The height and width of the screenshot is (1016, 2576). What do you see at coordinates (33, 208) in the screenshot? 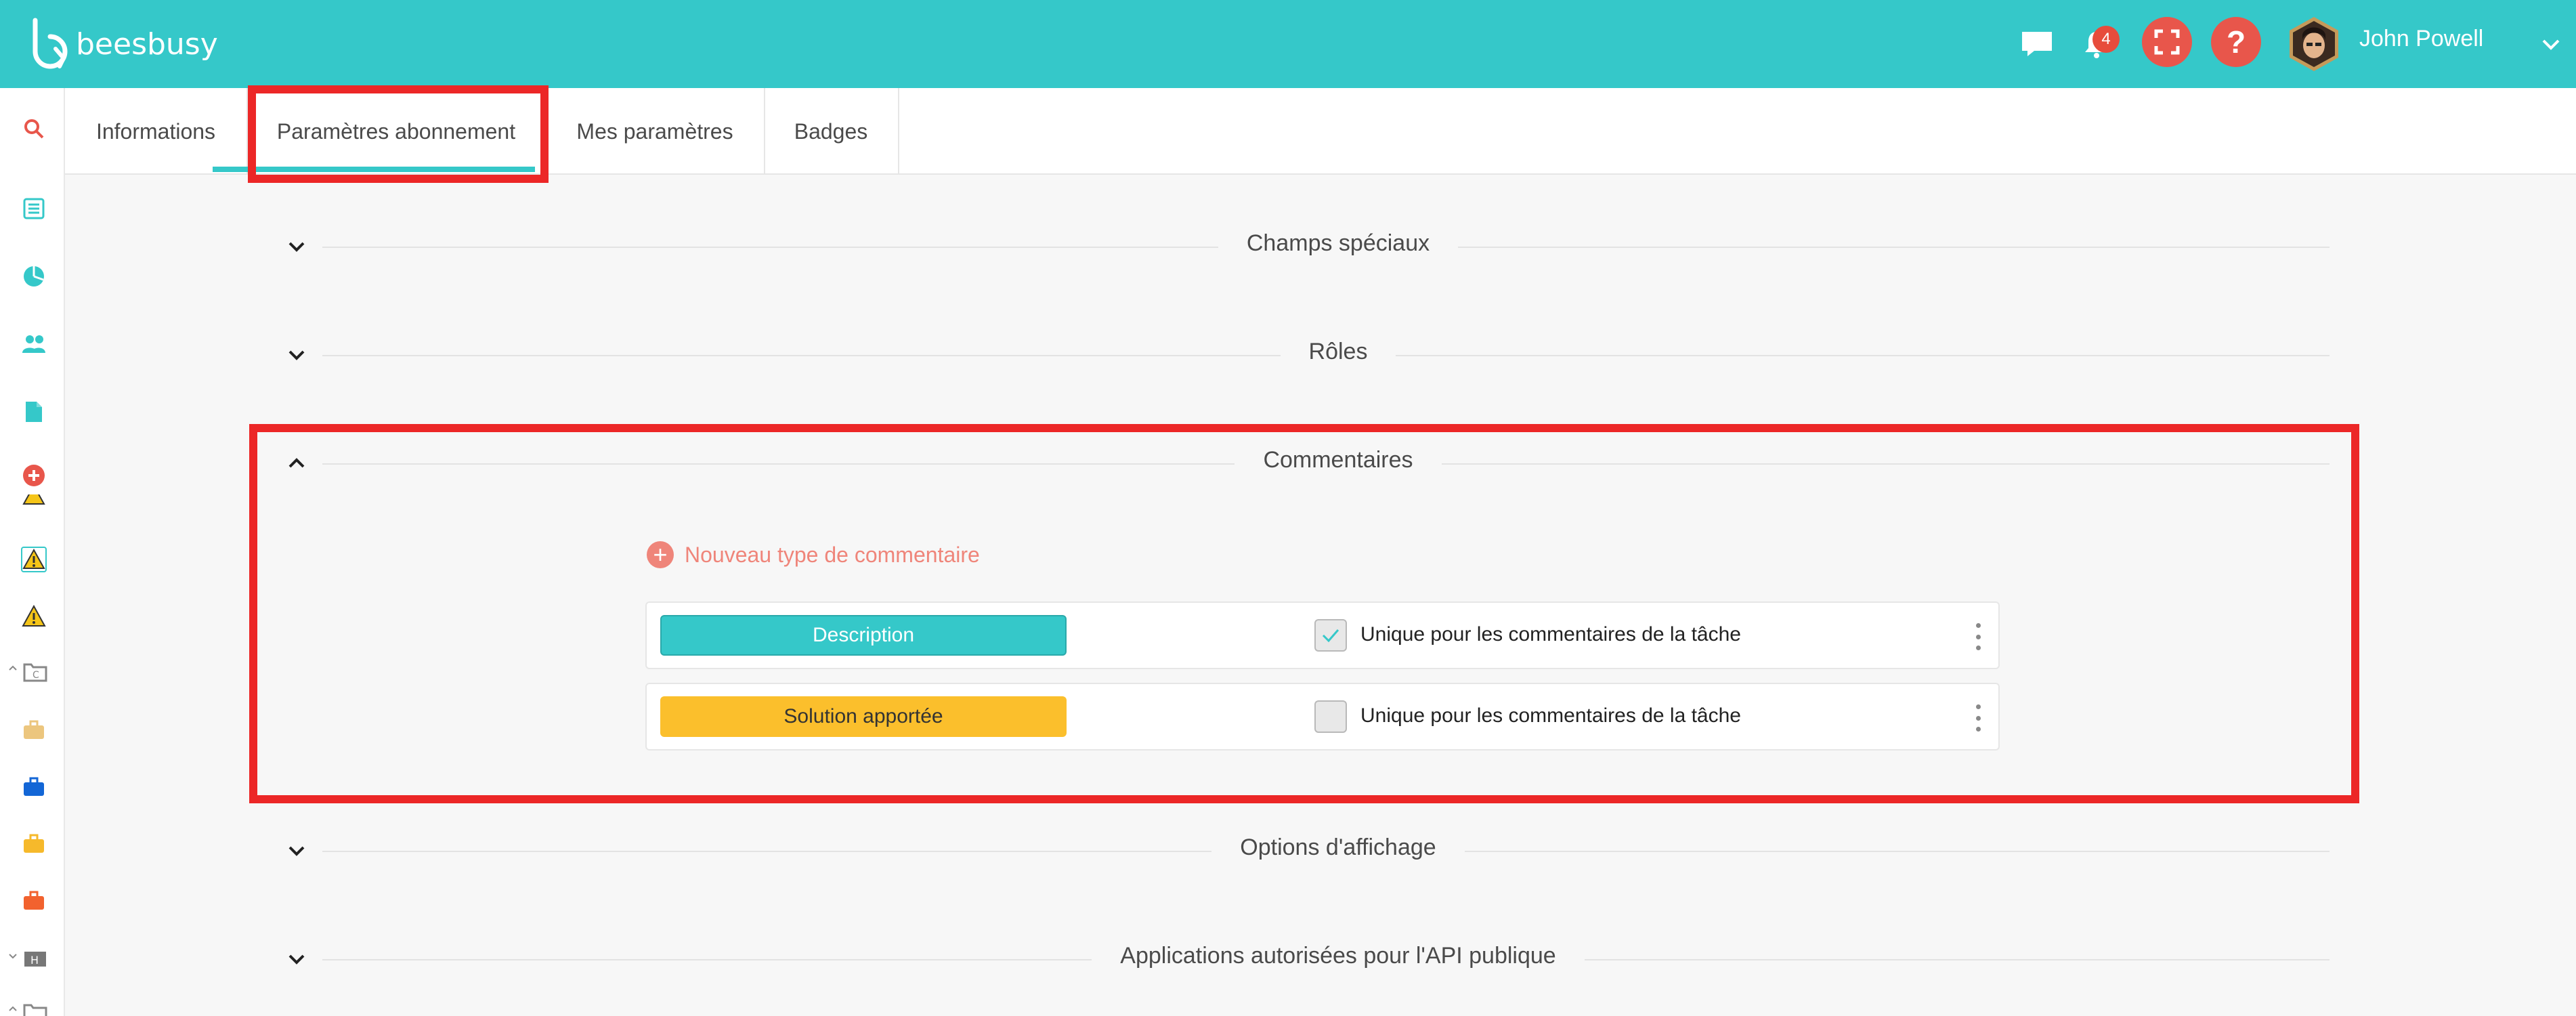
I see `list-icon` at bounding box center [33, 208].